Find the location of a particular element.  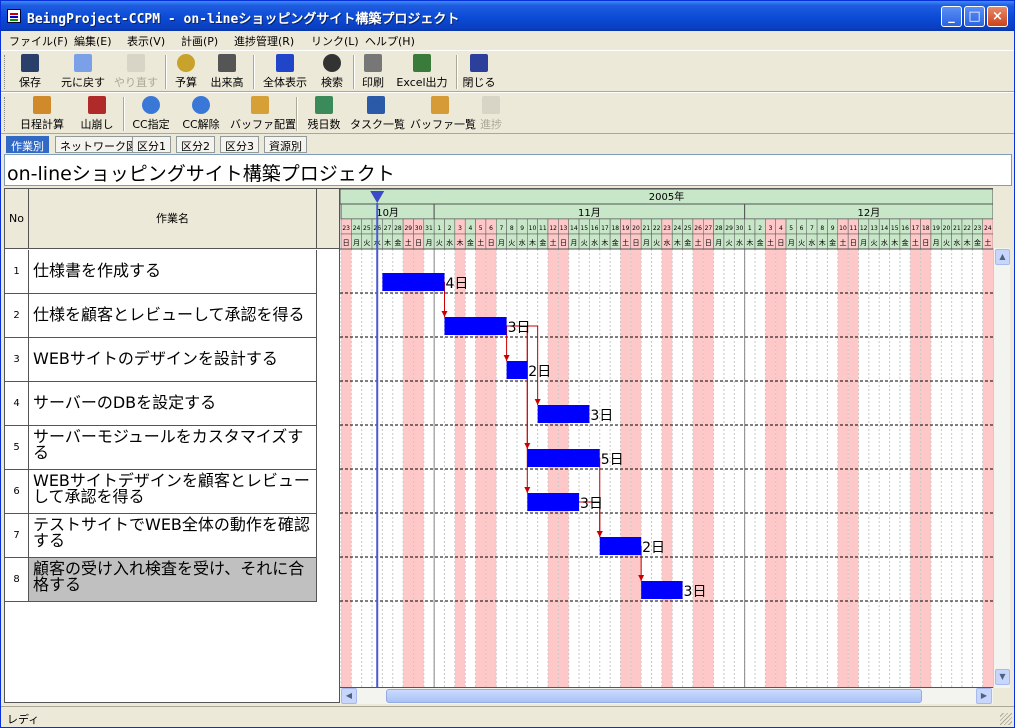

app-icon is located at coordinates (14, 16).